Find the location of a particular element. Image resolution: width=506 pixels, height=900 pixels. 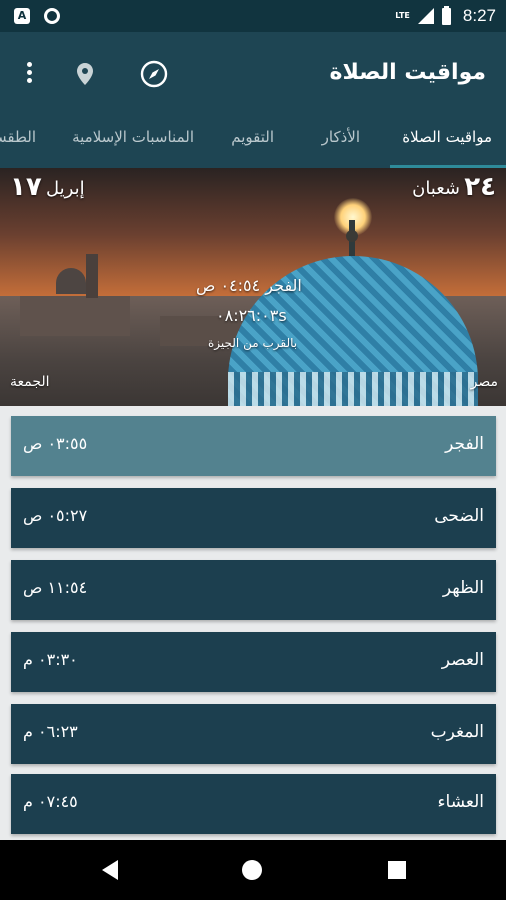

prayer-row-dhuhr: الظهر ١١:٥٤ ص is located at coordinates (253, 590).